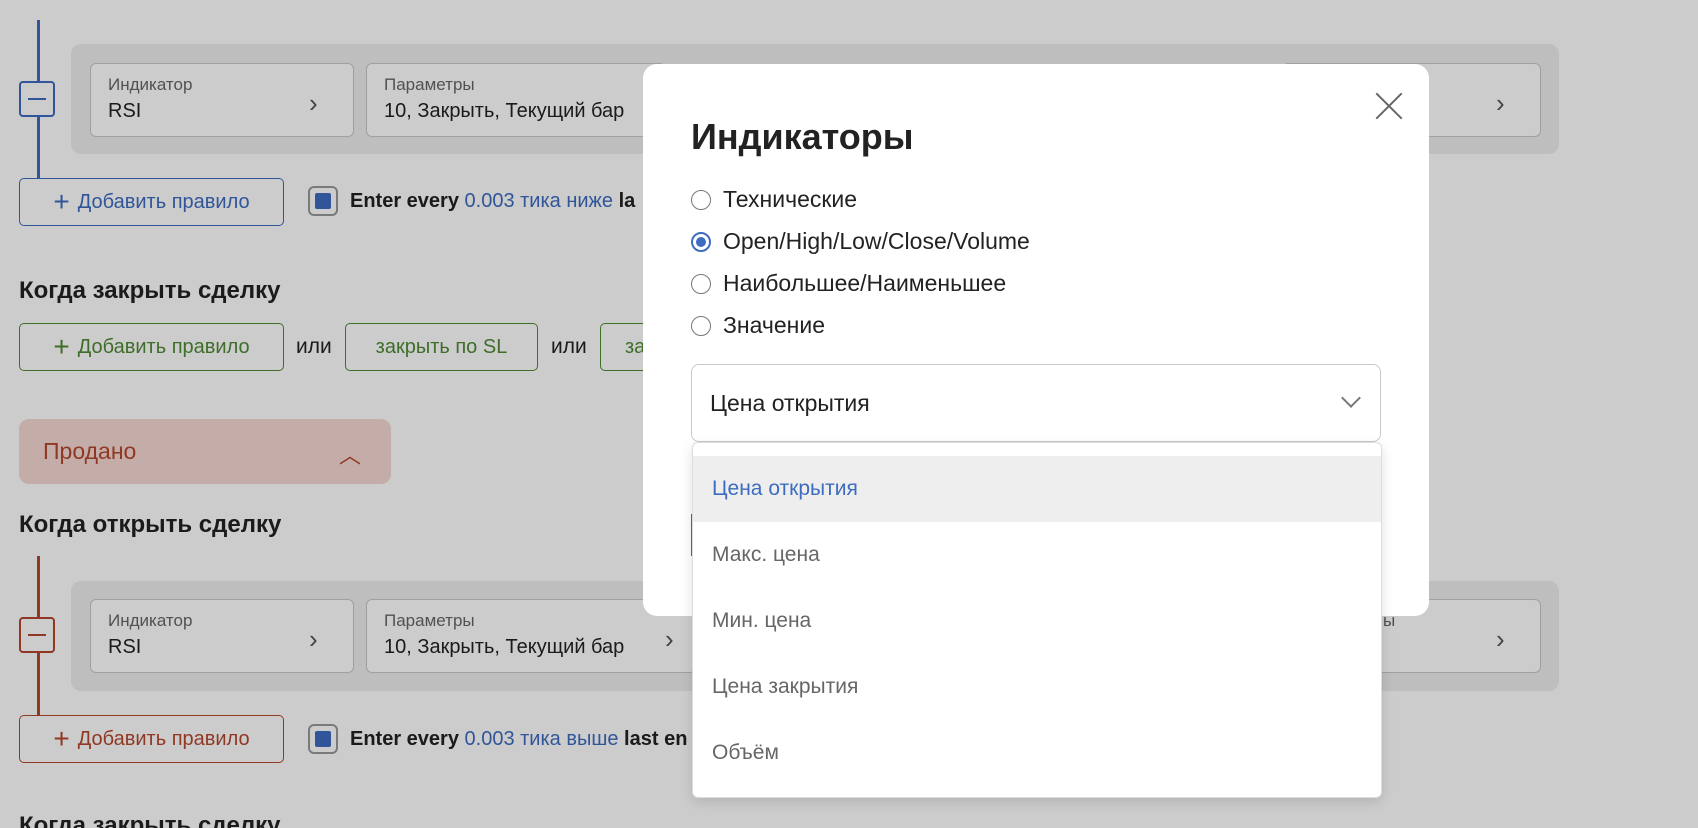  Describe the element at coordinates (802, 136) in the screenshot. I see `modal-title: Индикаторы` at that location.